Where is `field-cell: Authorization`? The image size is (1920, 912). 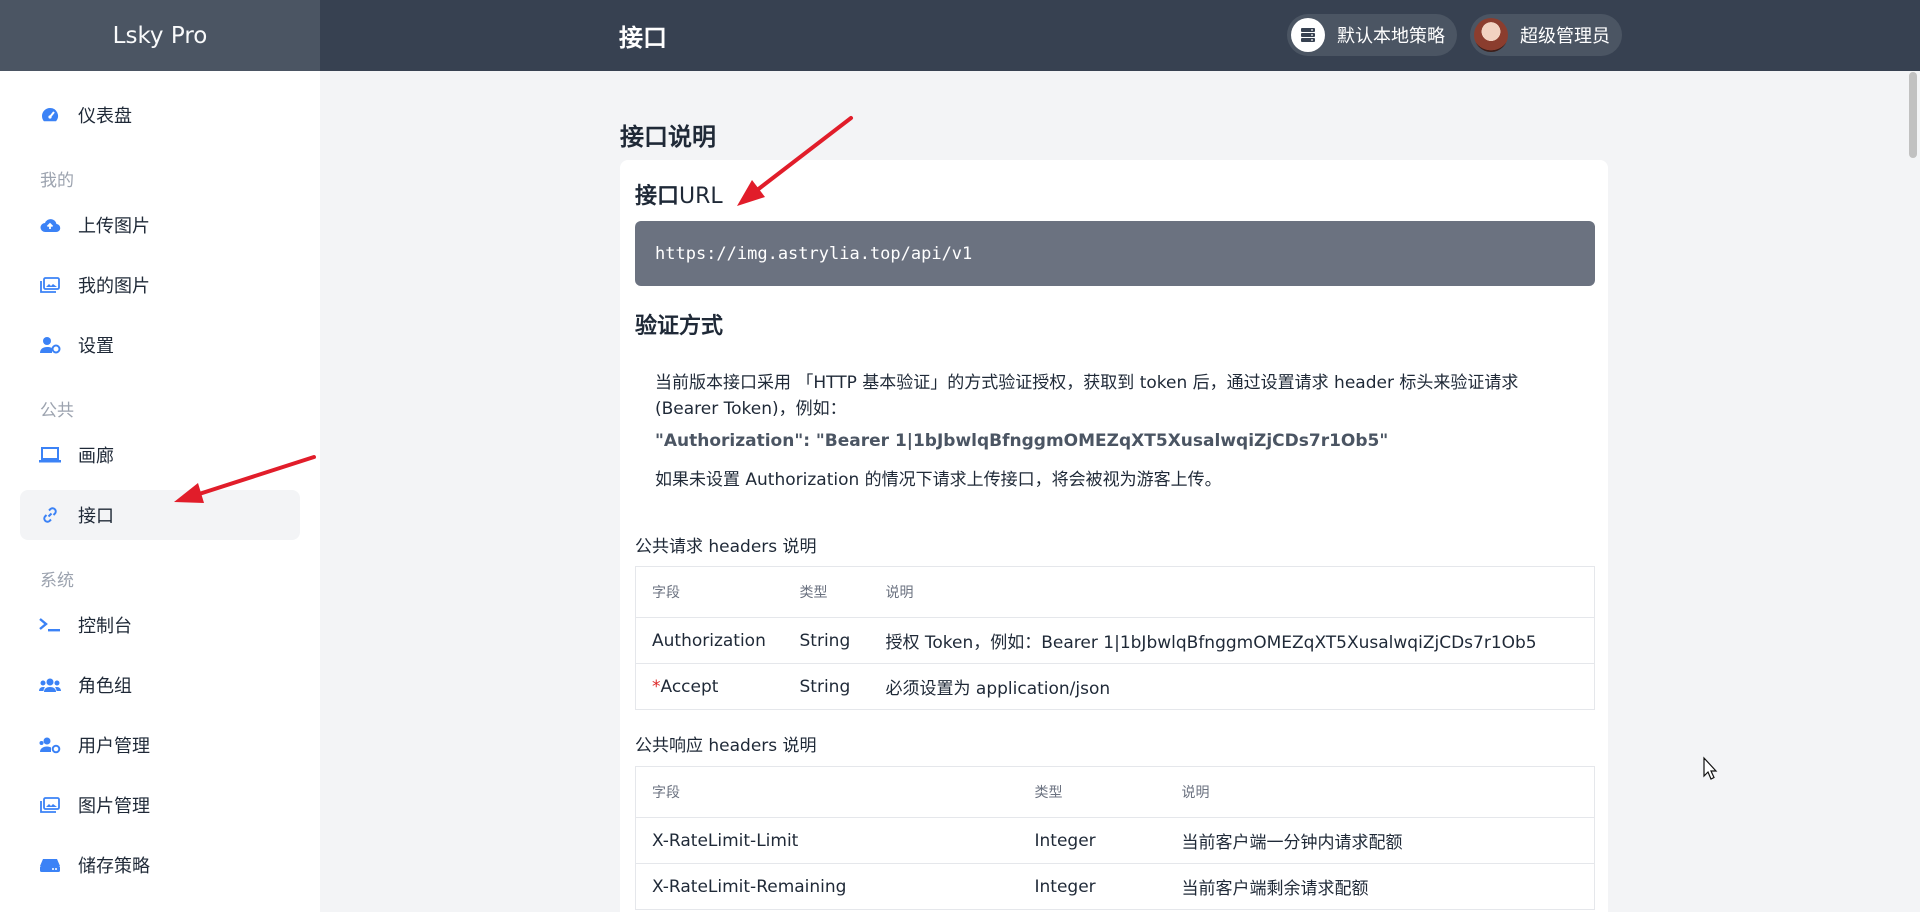
field-cell: Authorization is located at coordinates (709, 640).